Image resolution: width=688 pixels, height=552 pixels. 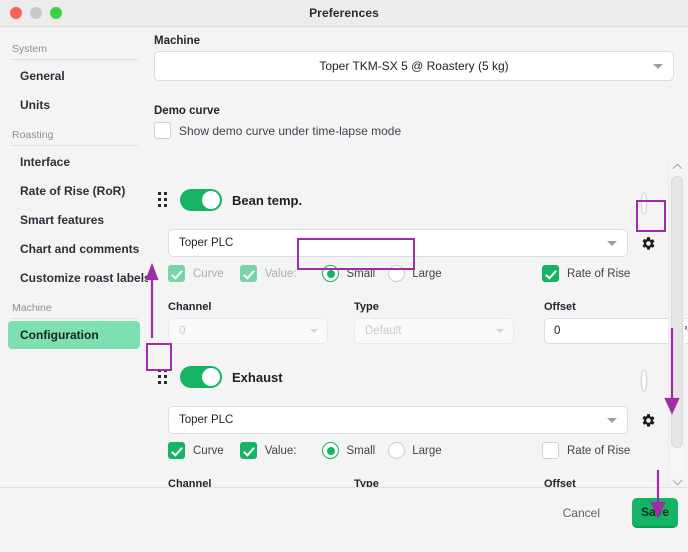 I want to click on size-radio-small-label-bean-temp: Small, so click(x=361, y=273).